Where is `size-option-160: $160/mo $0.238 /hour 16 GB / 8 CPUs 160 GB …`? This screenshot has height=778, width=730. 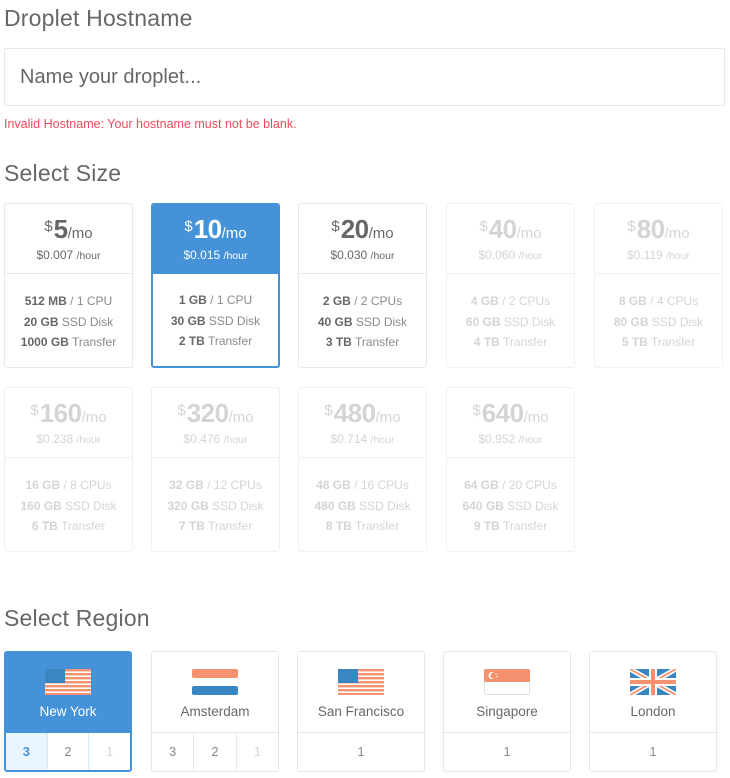 size-option-160: $160/mo $0.238 /hour 16 GB / 8 CPUs 160 GB … is located at coordinates (68, 469).